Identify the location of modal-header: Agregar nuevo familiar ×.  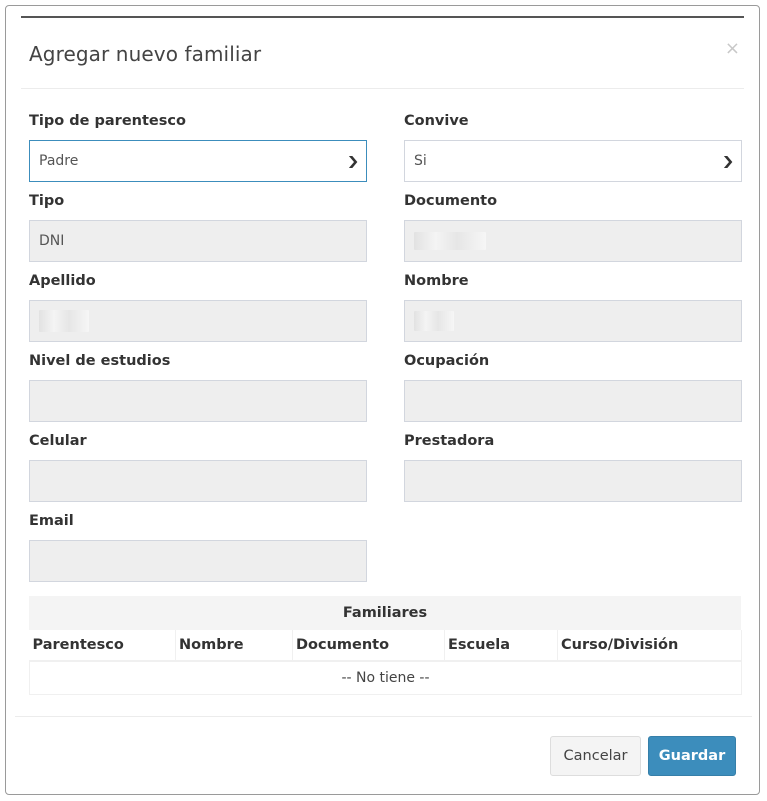
(382, 53).